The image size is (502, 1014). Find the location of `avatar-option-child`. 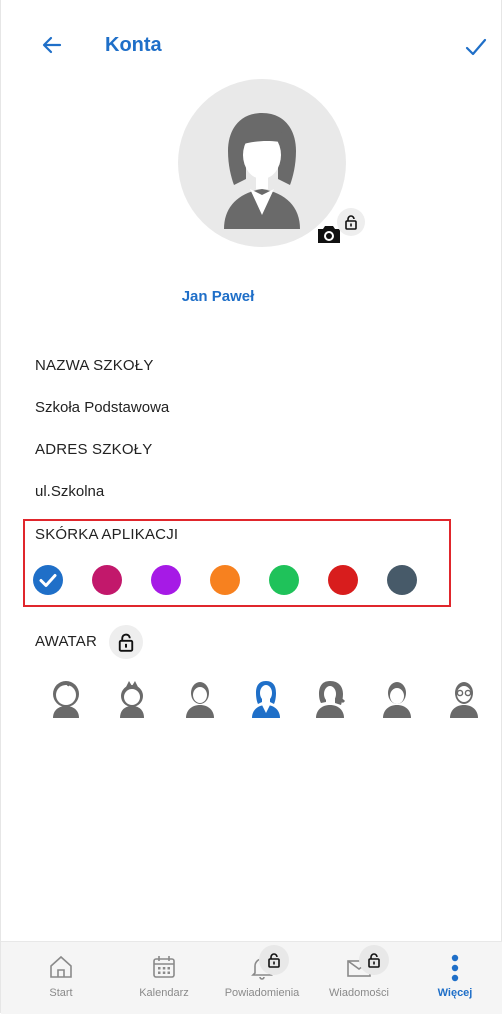

avatar-option-child is located at coordinates (132, 698).